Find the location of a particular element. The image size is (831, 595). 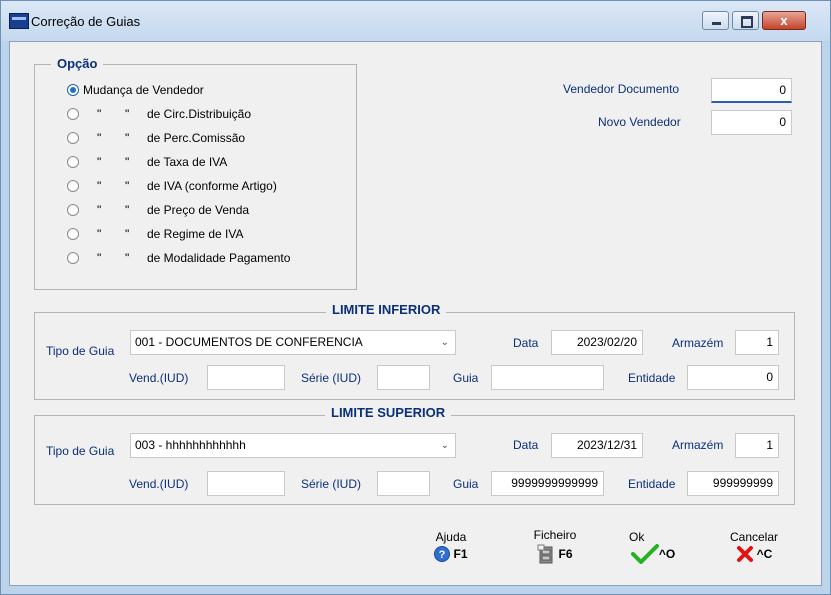

opcao-option-4: " " de Taxa de IVA is located at coordinates (147, 162).